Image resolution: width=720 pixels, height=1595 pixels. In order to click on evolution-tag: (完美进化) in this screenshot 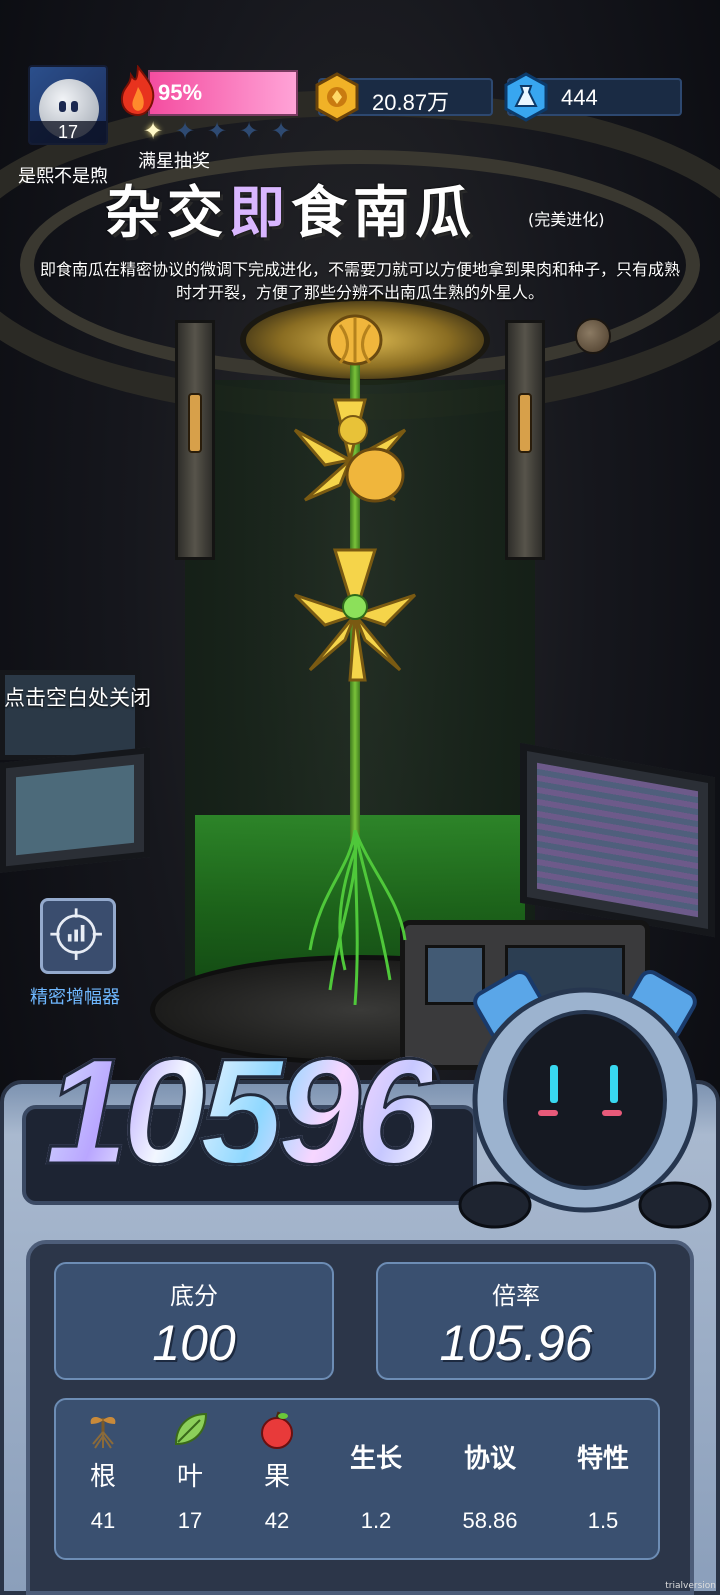, I will do `click(566, 219)`.